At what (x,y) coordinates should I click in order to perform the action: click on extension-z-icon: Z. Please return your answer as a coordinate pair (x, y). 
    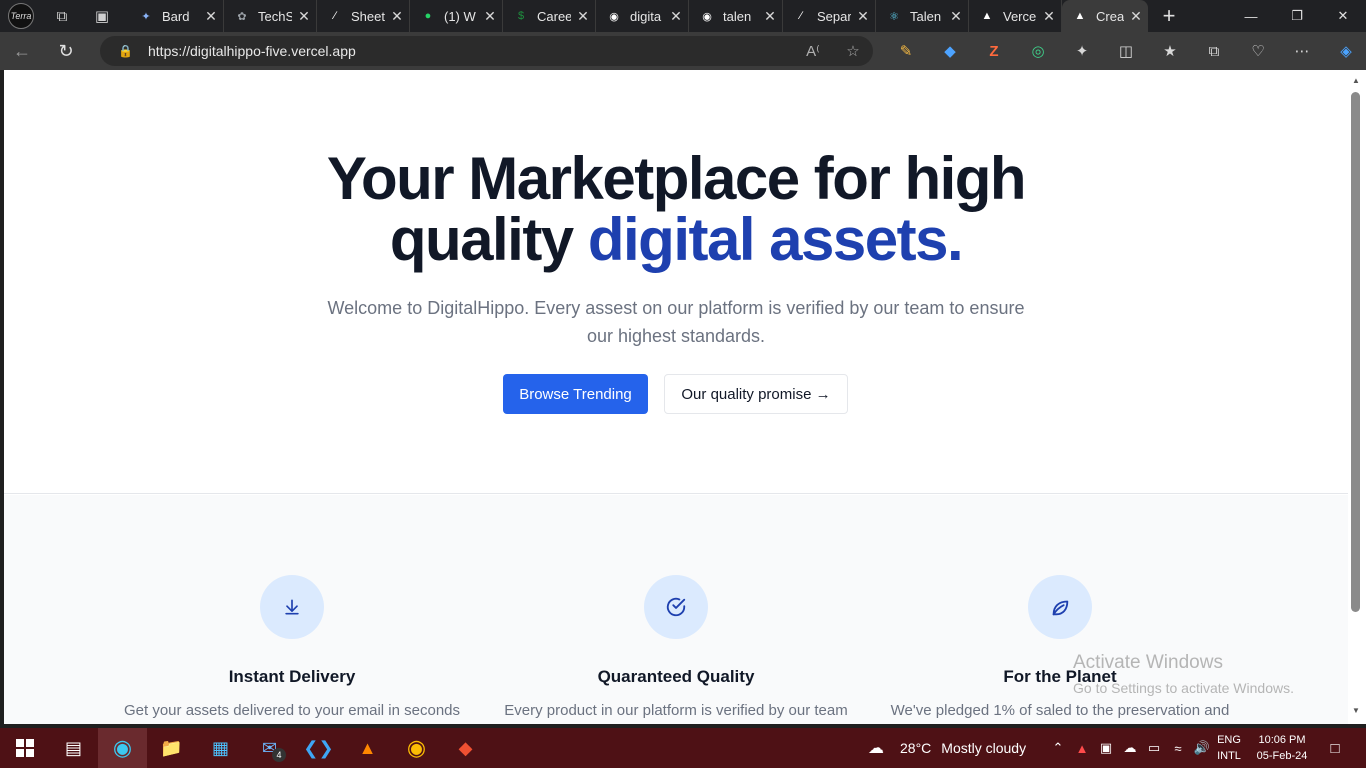
    Looking at the image, I should click on (994, 51).